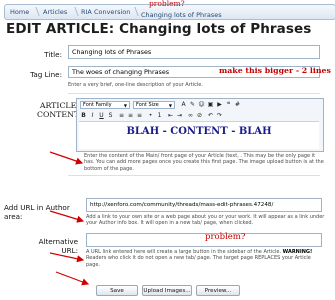 This screenshot has width=335, height=300. I want to click on quote-icon: ❝, so click(228, 104).